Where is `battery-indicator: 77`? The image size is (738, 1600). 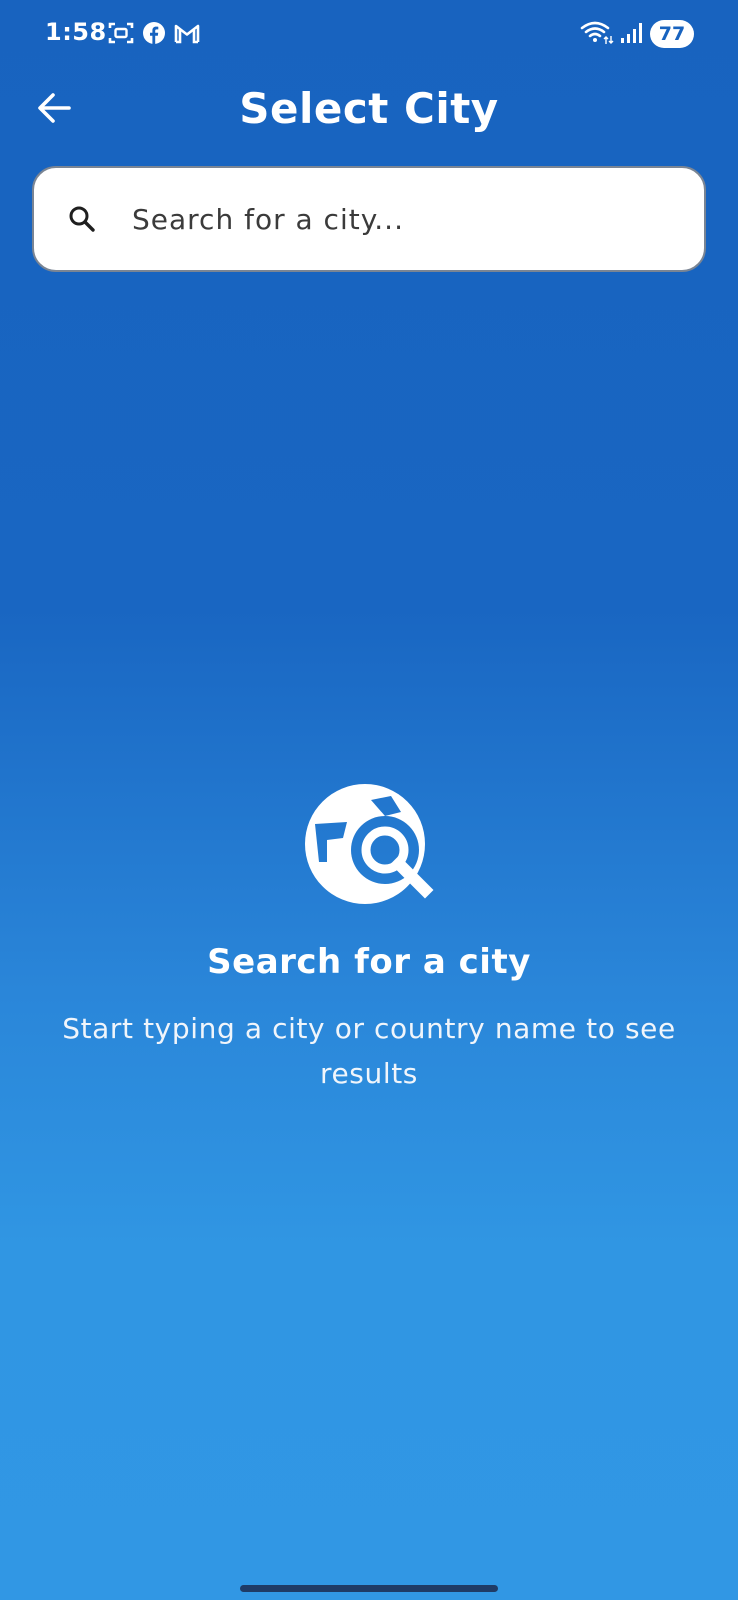
battery-indicator: 77 is located at coordinates (672, 34).